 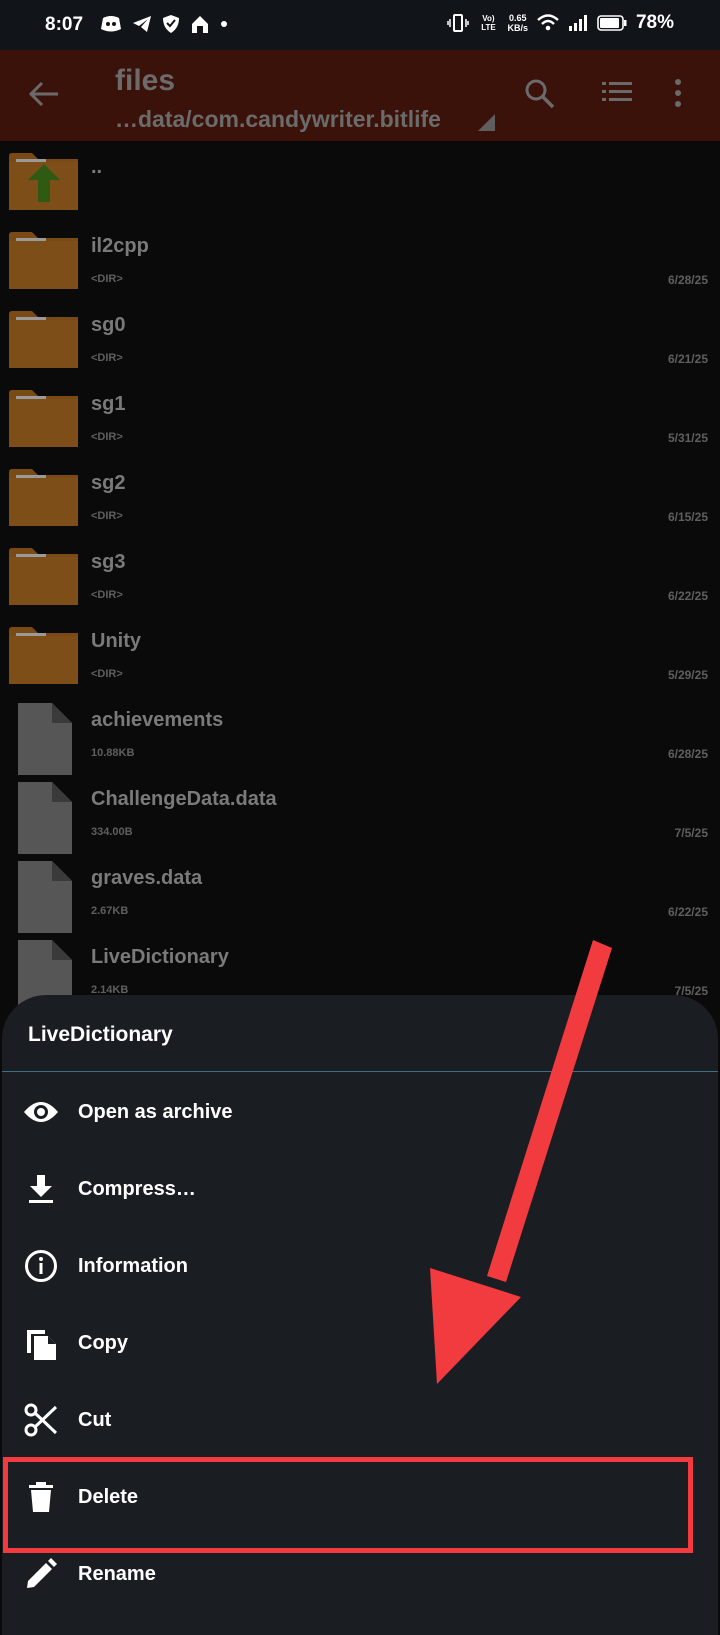 What do you see at coordinates (521, 1162) in the screenshot?
I see `annotation-arrow` at bounding box center [521, 1162].